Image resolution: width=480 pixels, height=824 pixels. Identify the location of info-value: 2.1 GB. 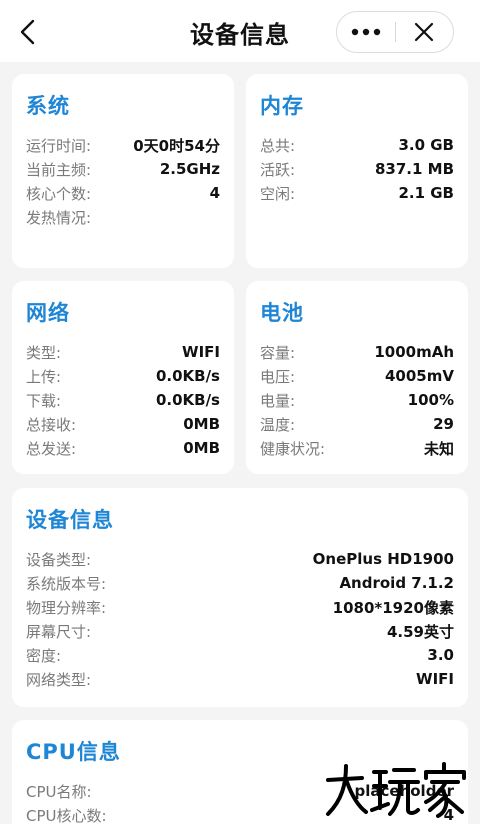
(426, 193).